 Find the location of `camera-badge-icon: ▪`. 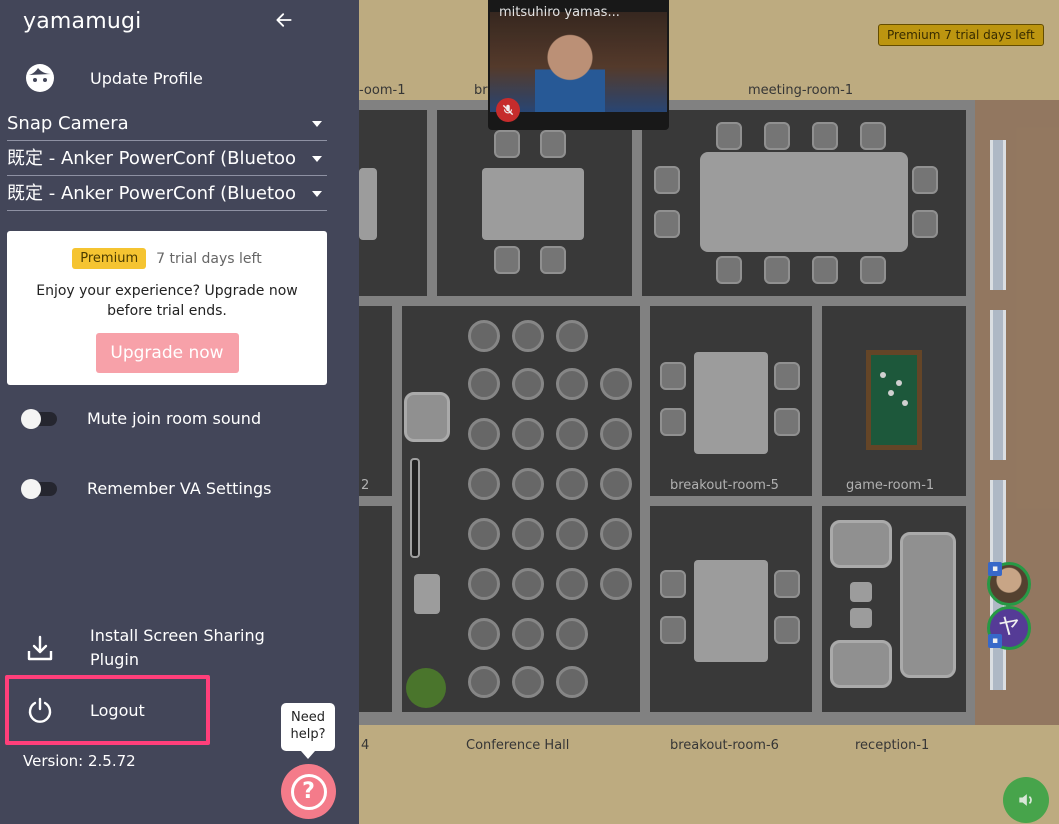

camera-badge-icon: ▪ is located at coordinates (995, 569).